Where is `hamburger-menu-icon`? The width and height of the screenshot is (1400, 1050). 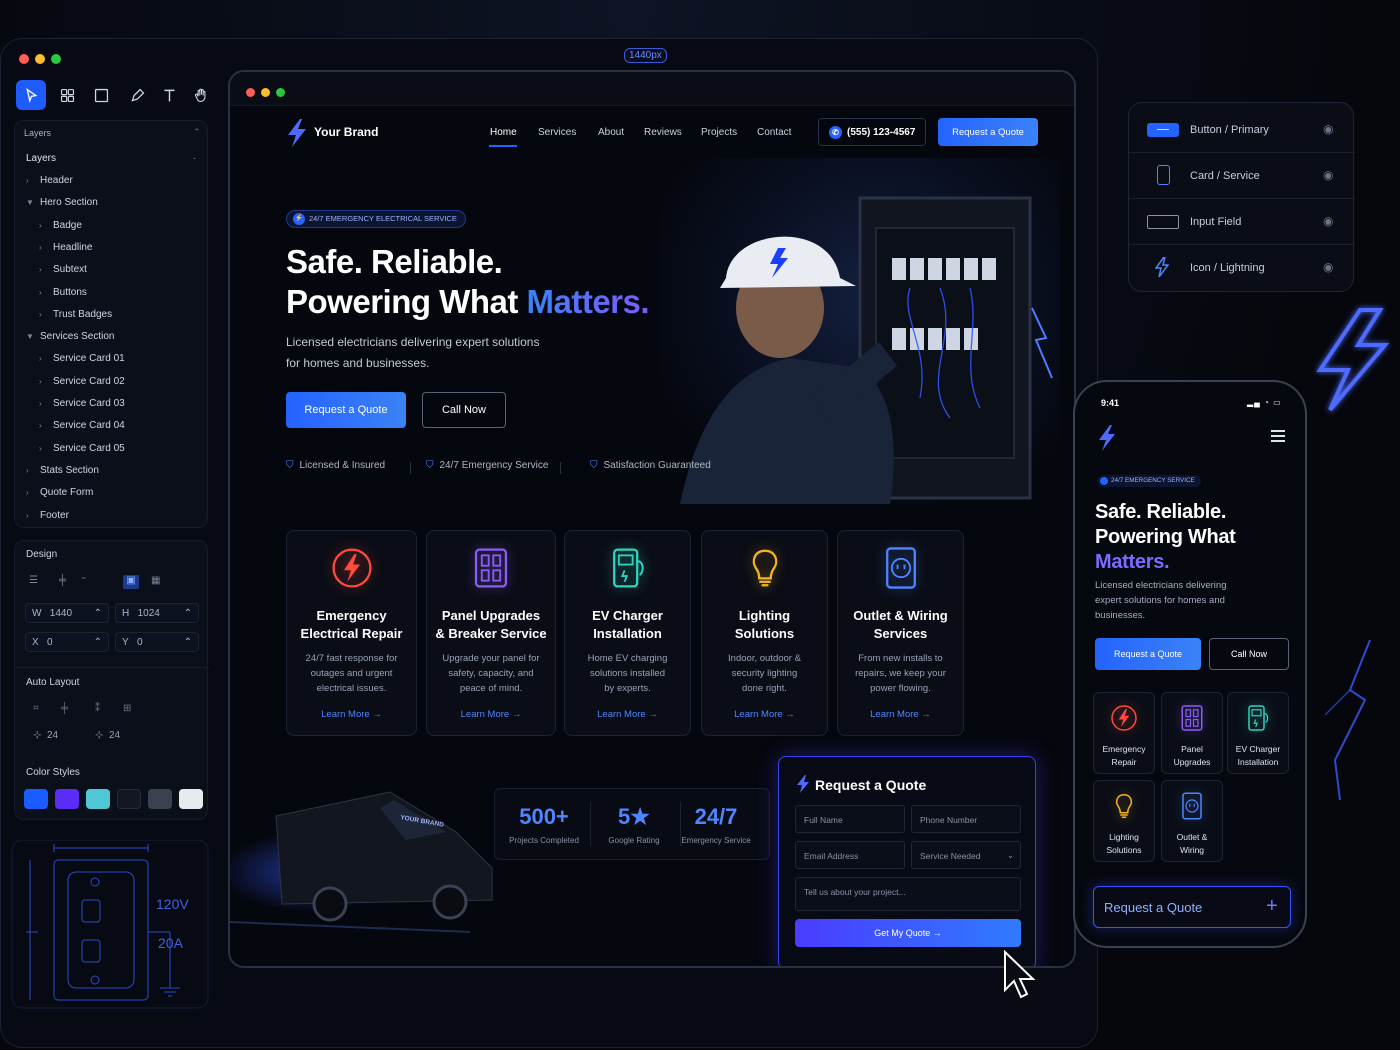 hamburger-menu-icon is located at coordinates (1278, 436).